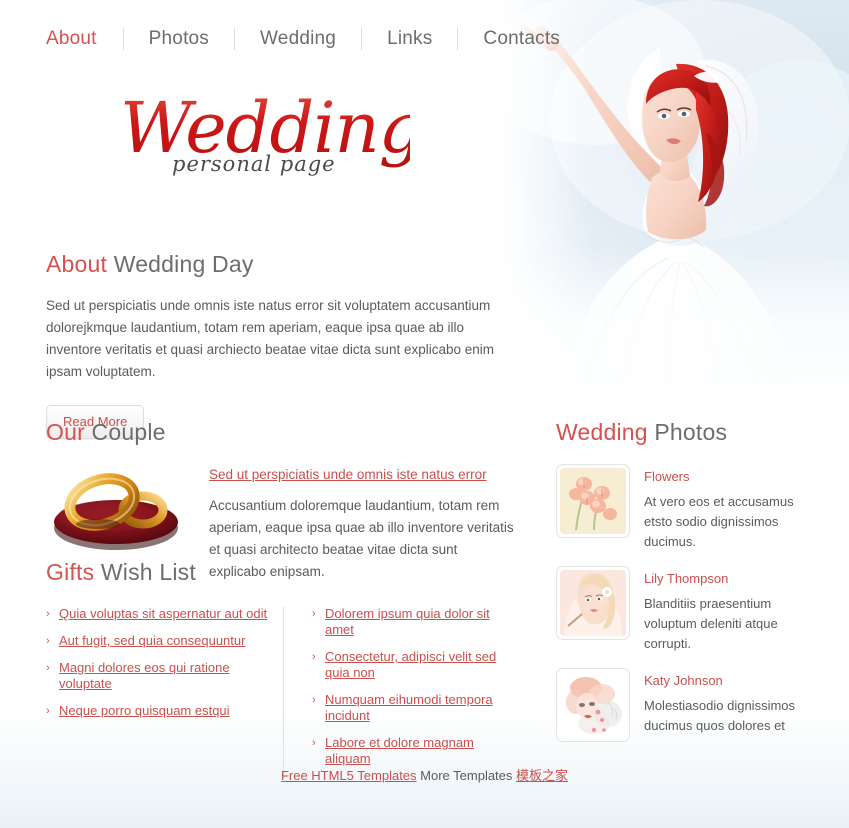 The width and height of the screenshot is (849, 828). Describe the element at coordinates (593, 705) in the screenshot. I see `katy-johnson-thumbnail` at that location.